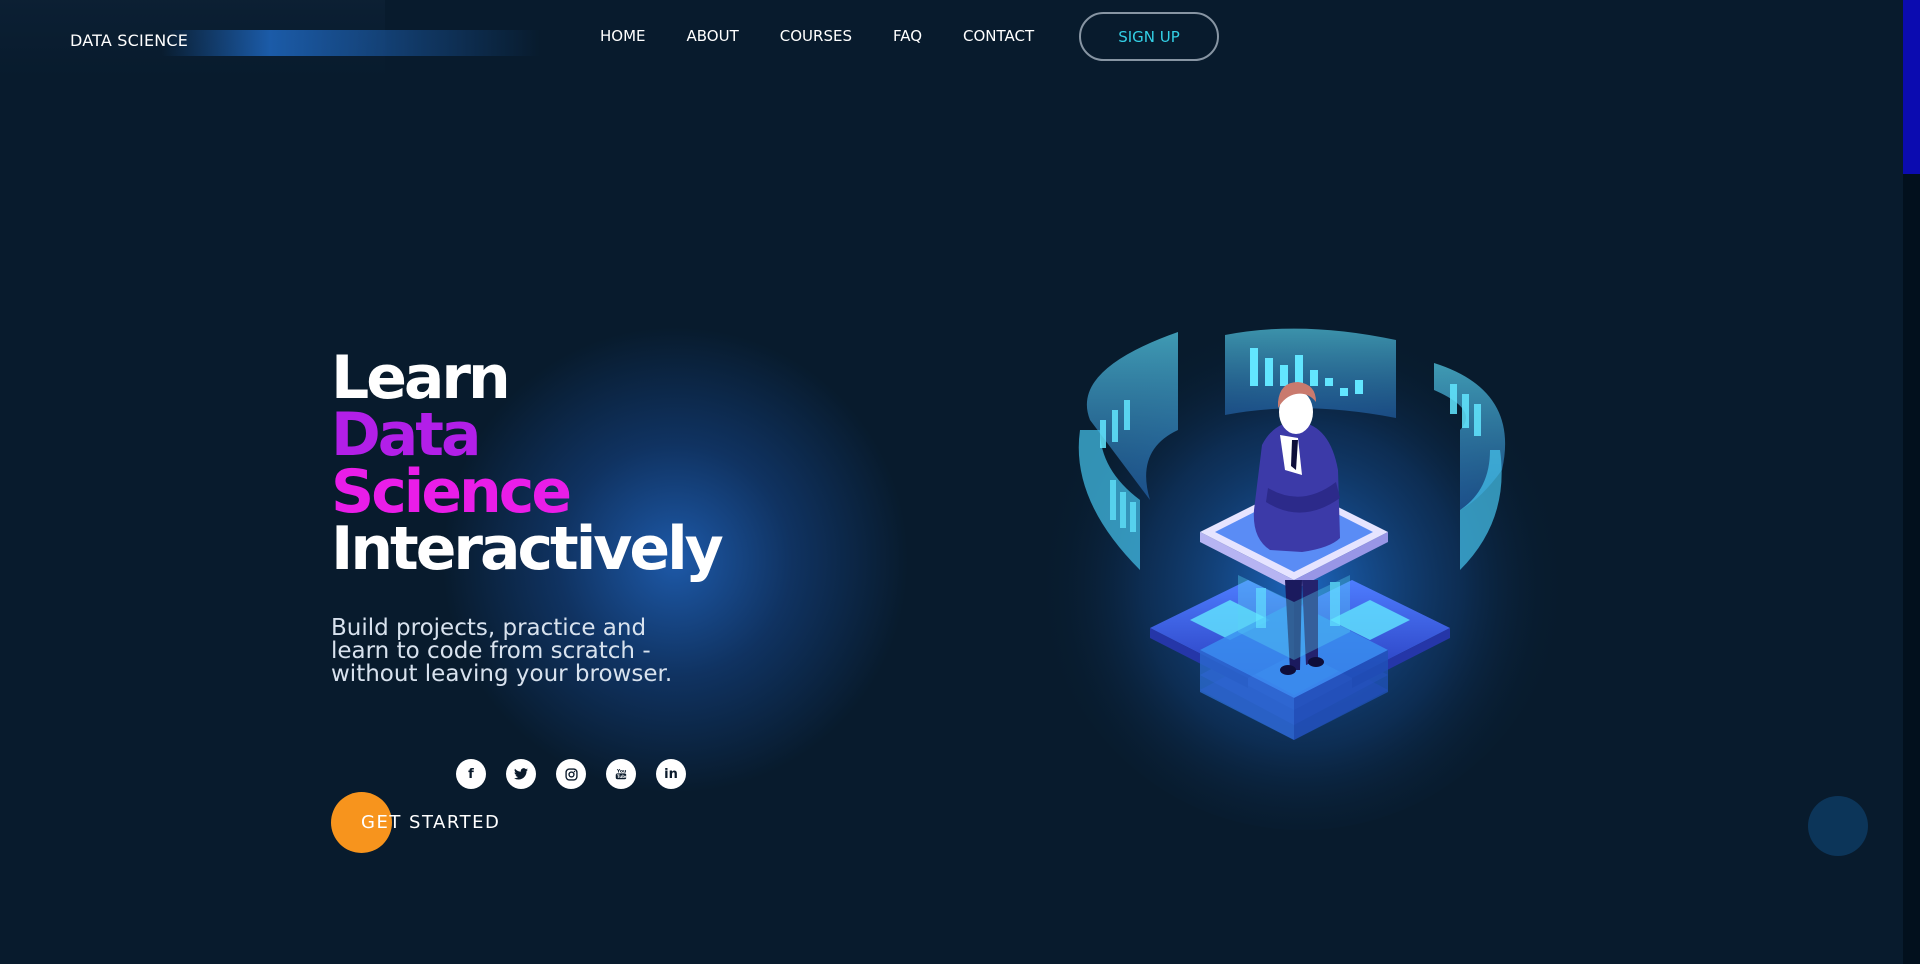  Describe the element at coordinates (621, 771) in the screenshot. I see `svg-text: You` at that location.